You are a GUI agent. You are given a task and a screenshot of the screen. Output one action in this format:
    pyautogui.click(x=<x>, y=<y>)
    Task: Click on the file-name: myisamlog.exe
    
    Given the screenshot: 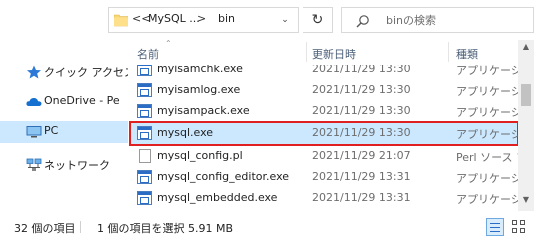 What is the action you would take?
    pyautogui.click(x=199, y=89)
    